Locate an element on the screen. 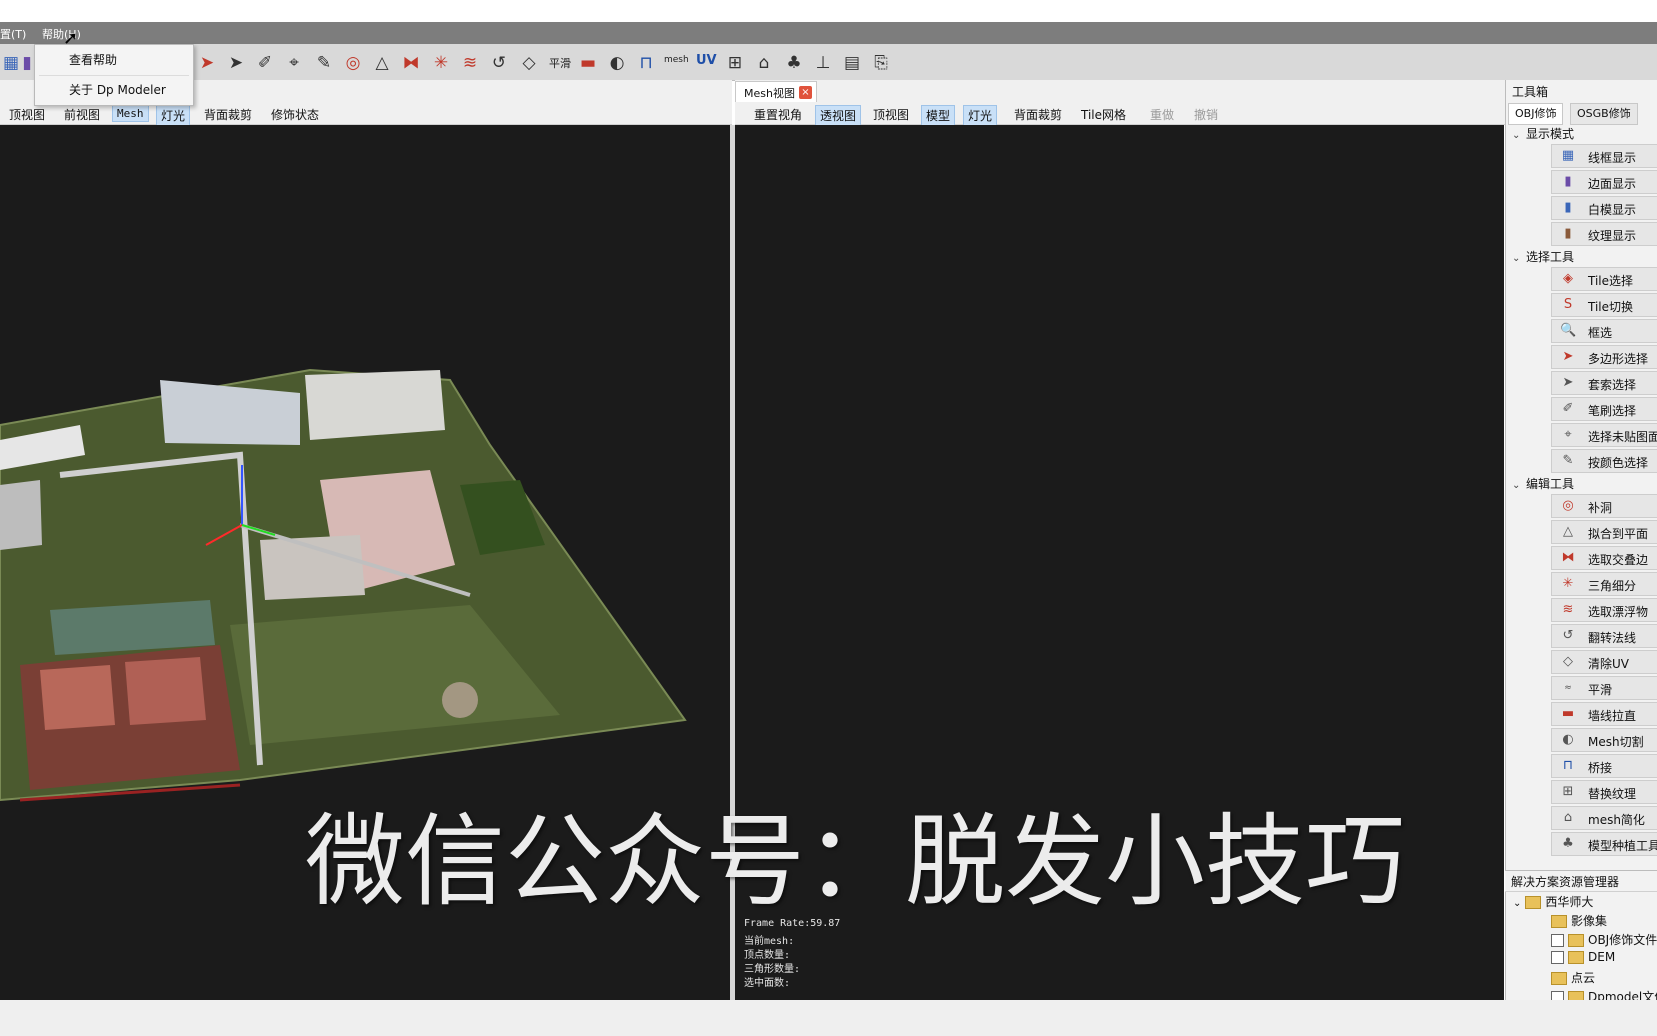  tree-item-pointcloud: 点云 is located at coordinates (1573, 977).